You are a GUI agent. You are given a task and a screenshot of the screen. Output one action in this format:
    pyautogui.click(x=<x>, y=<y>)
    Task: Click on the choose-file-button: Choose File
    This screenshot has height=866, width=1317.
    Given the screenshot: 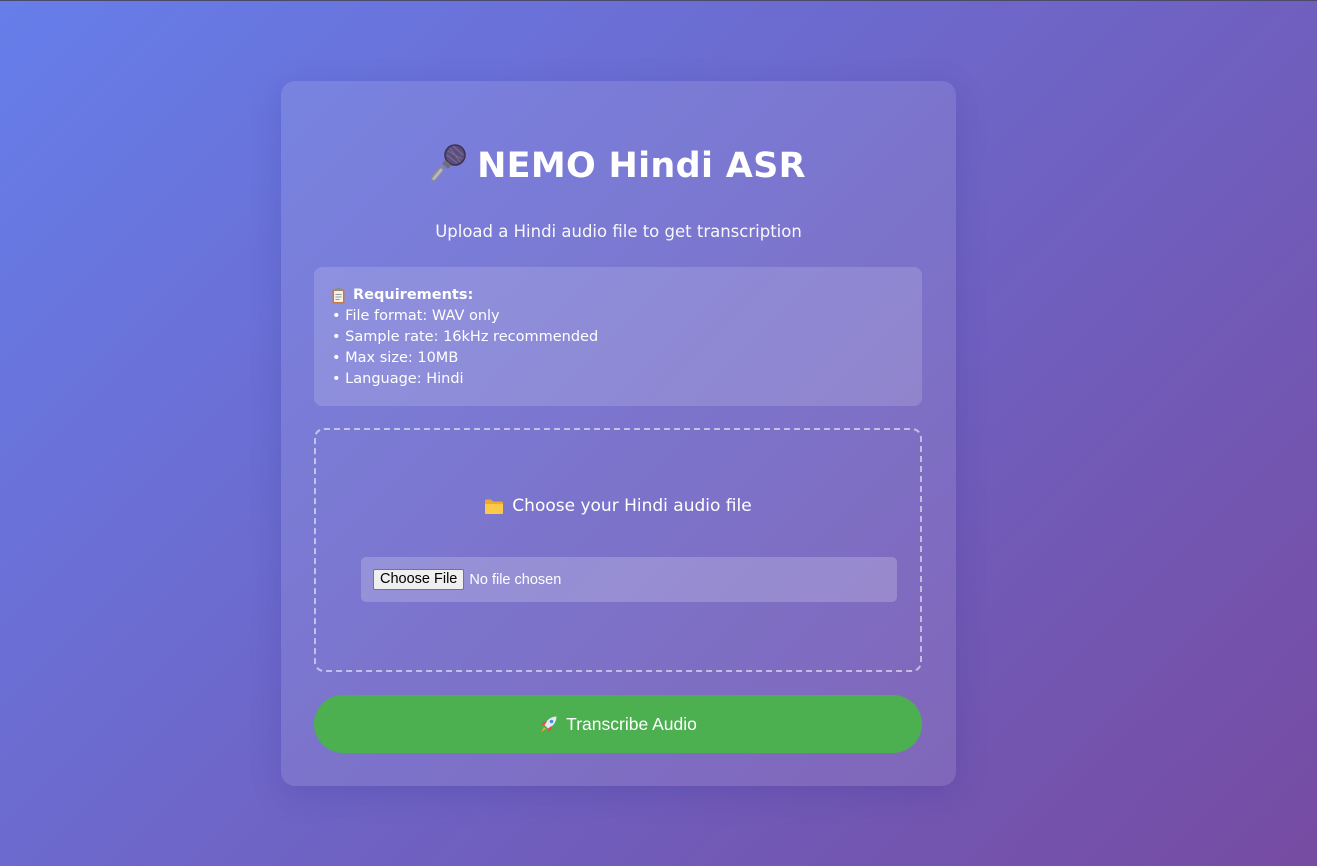 What is the action you would take?
    pyautogui.click(x=419, y=579)
    